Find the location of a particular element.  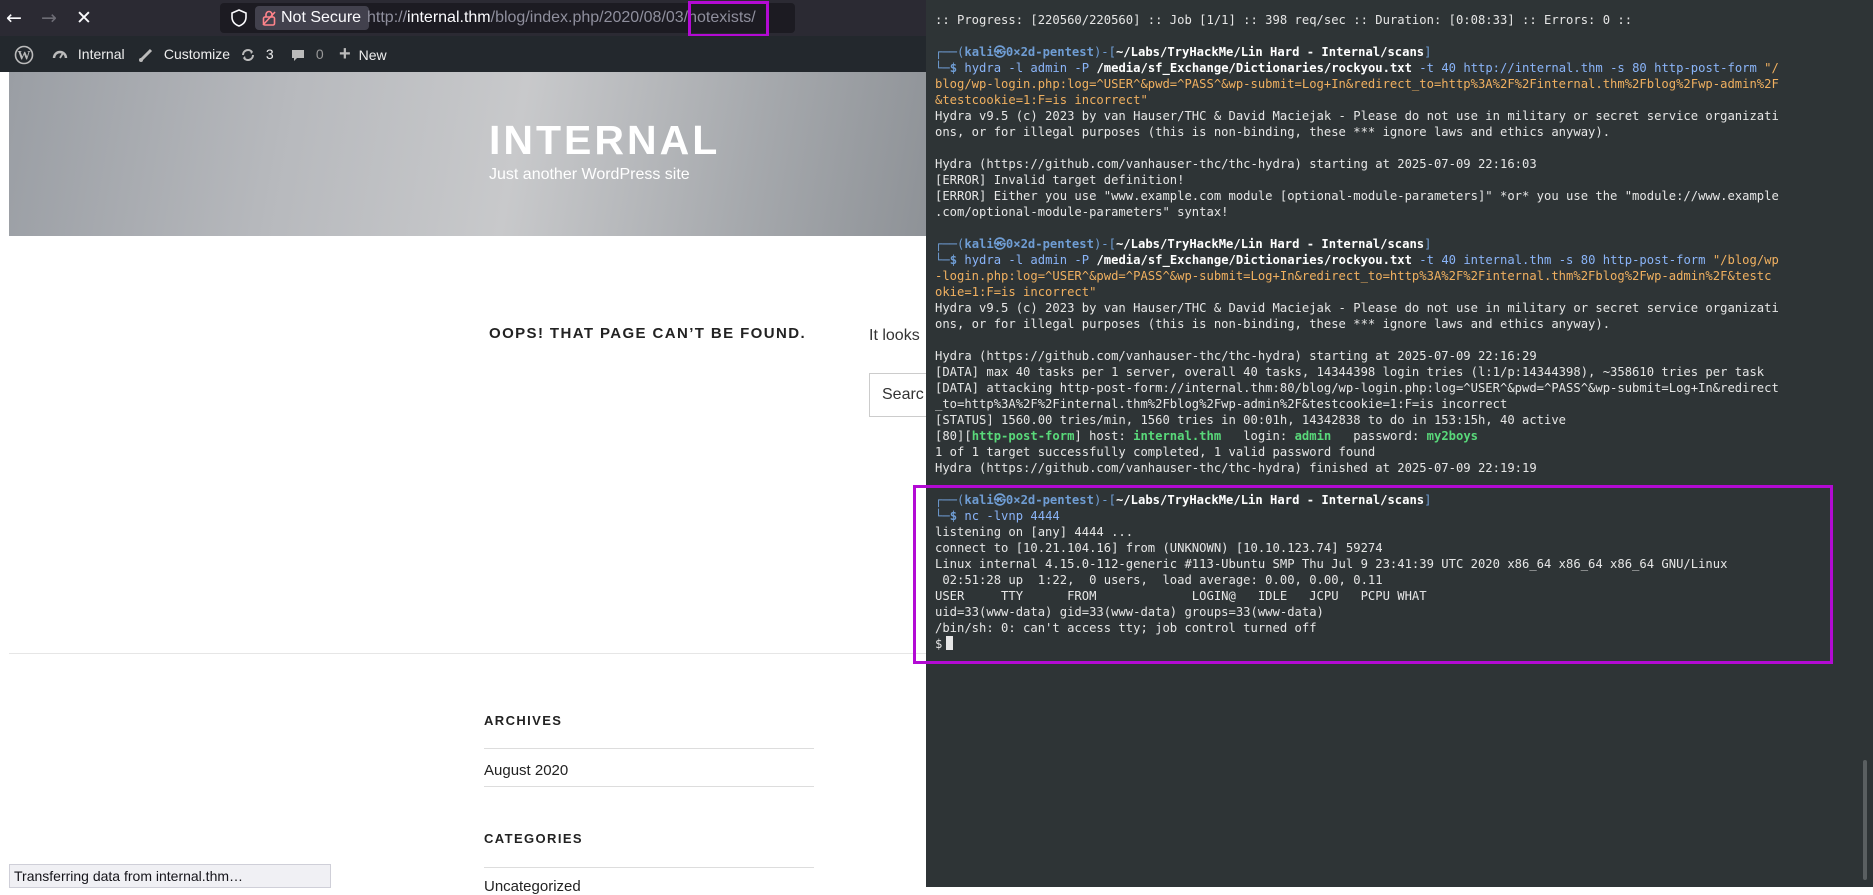

admin-bar-new: + New is located at coordinates (363, 54).